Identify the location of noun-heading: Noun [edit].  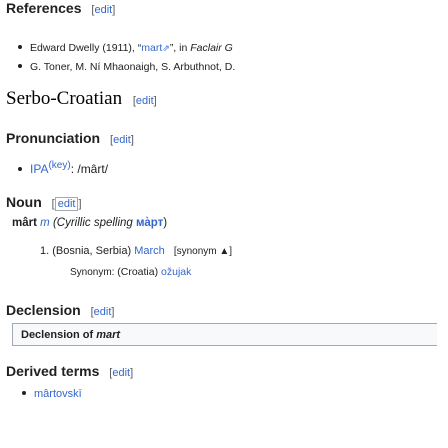
(44, 202).